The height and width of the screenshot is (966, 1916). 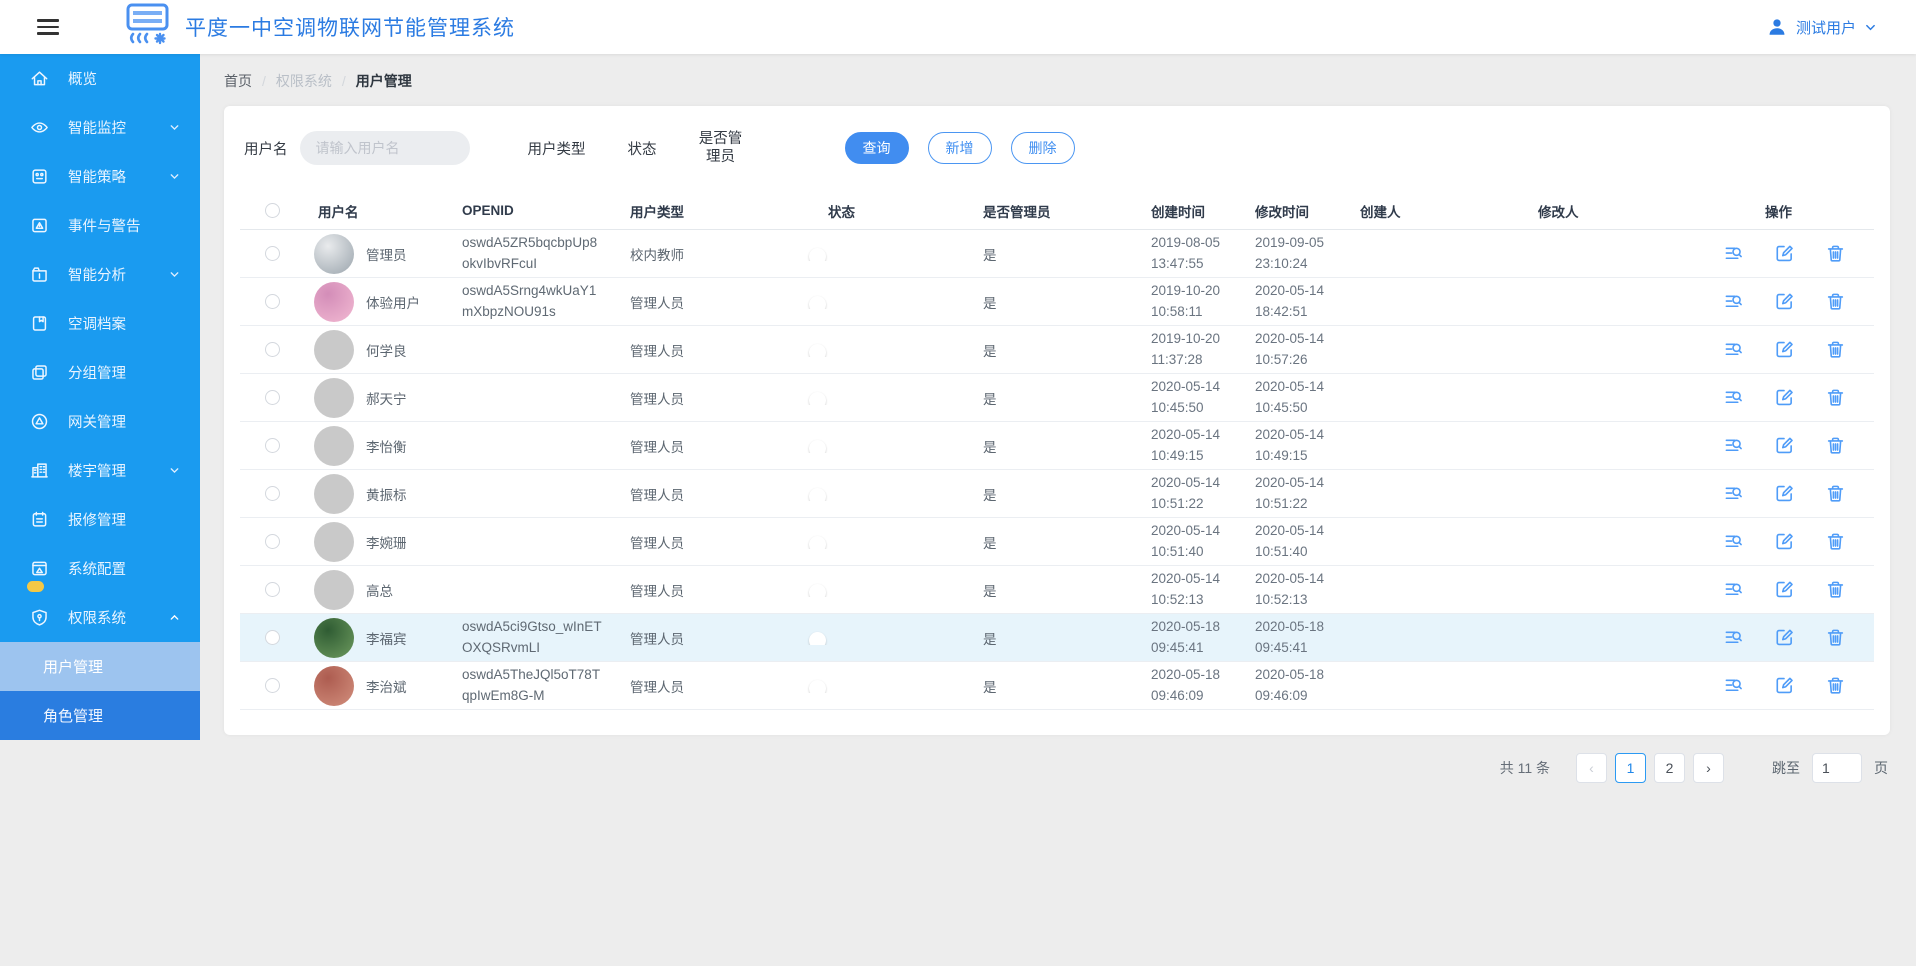 What do you see at coordinates (39, 127) in the screenshot?
I see `eye-icon` at bounding box center [39, 127].